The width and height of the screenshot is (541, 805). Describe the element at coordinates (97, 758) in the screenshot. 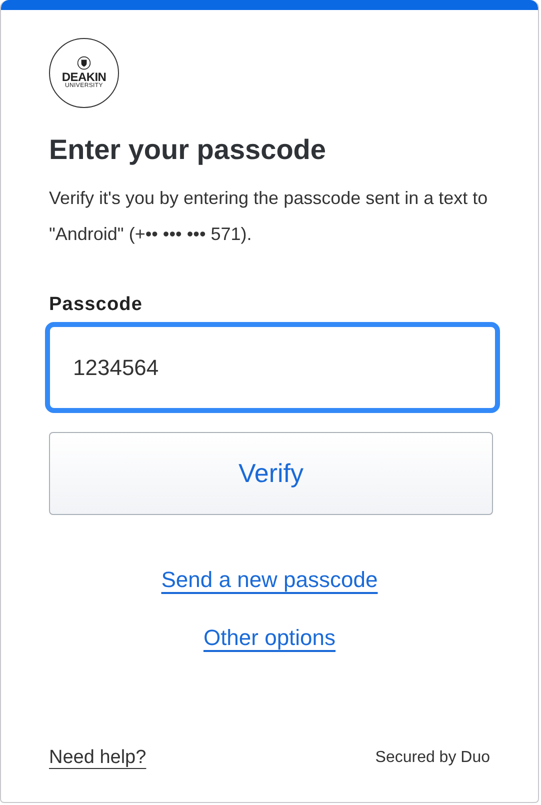

I see `help-link: Need help?` at that location.